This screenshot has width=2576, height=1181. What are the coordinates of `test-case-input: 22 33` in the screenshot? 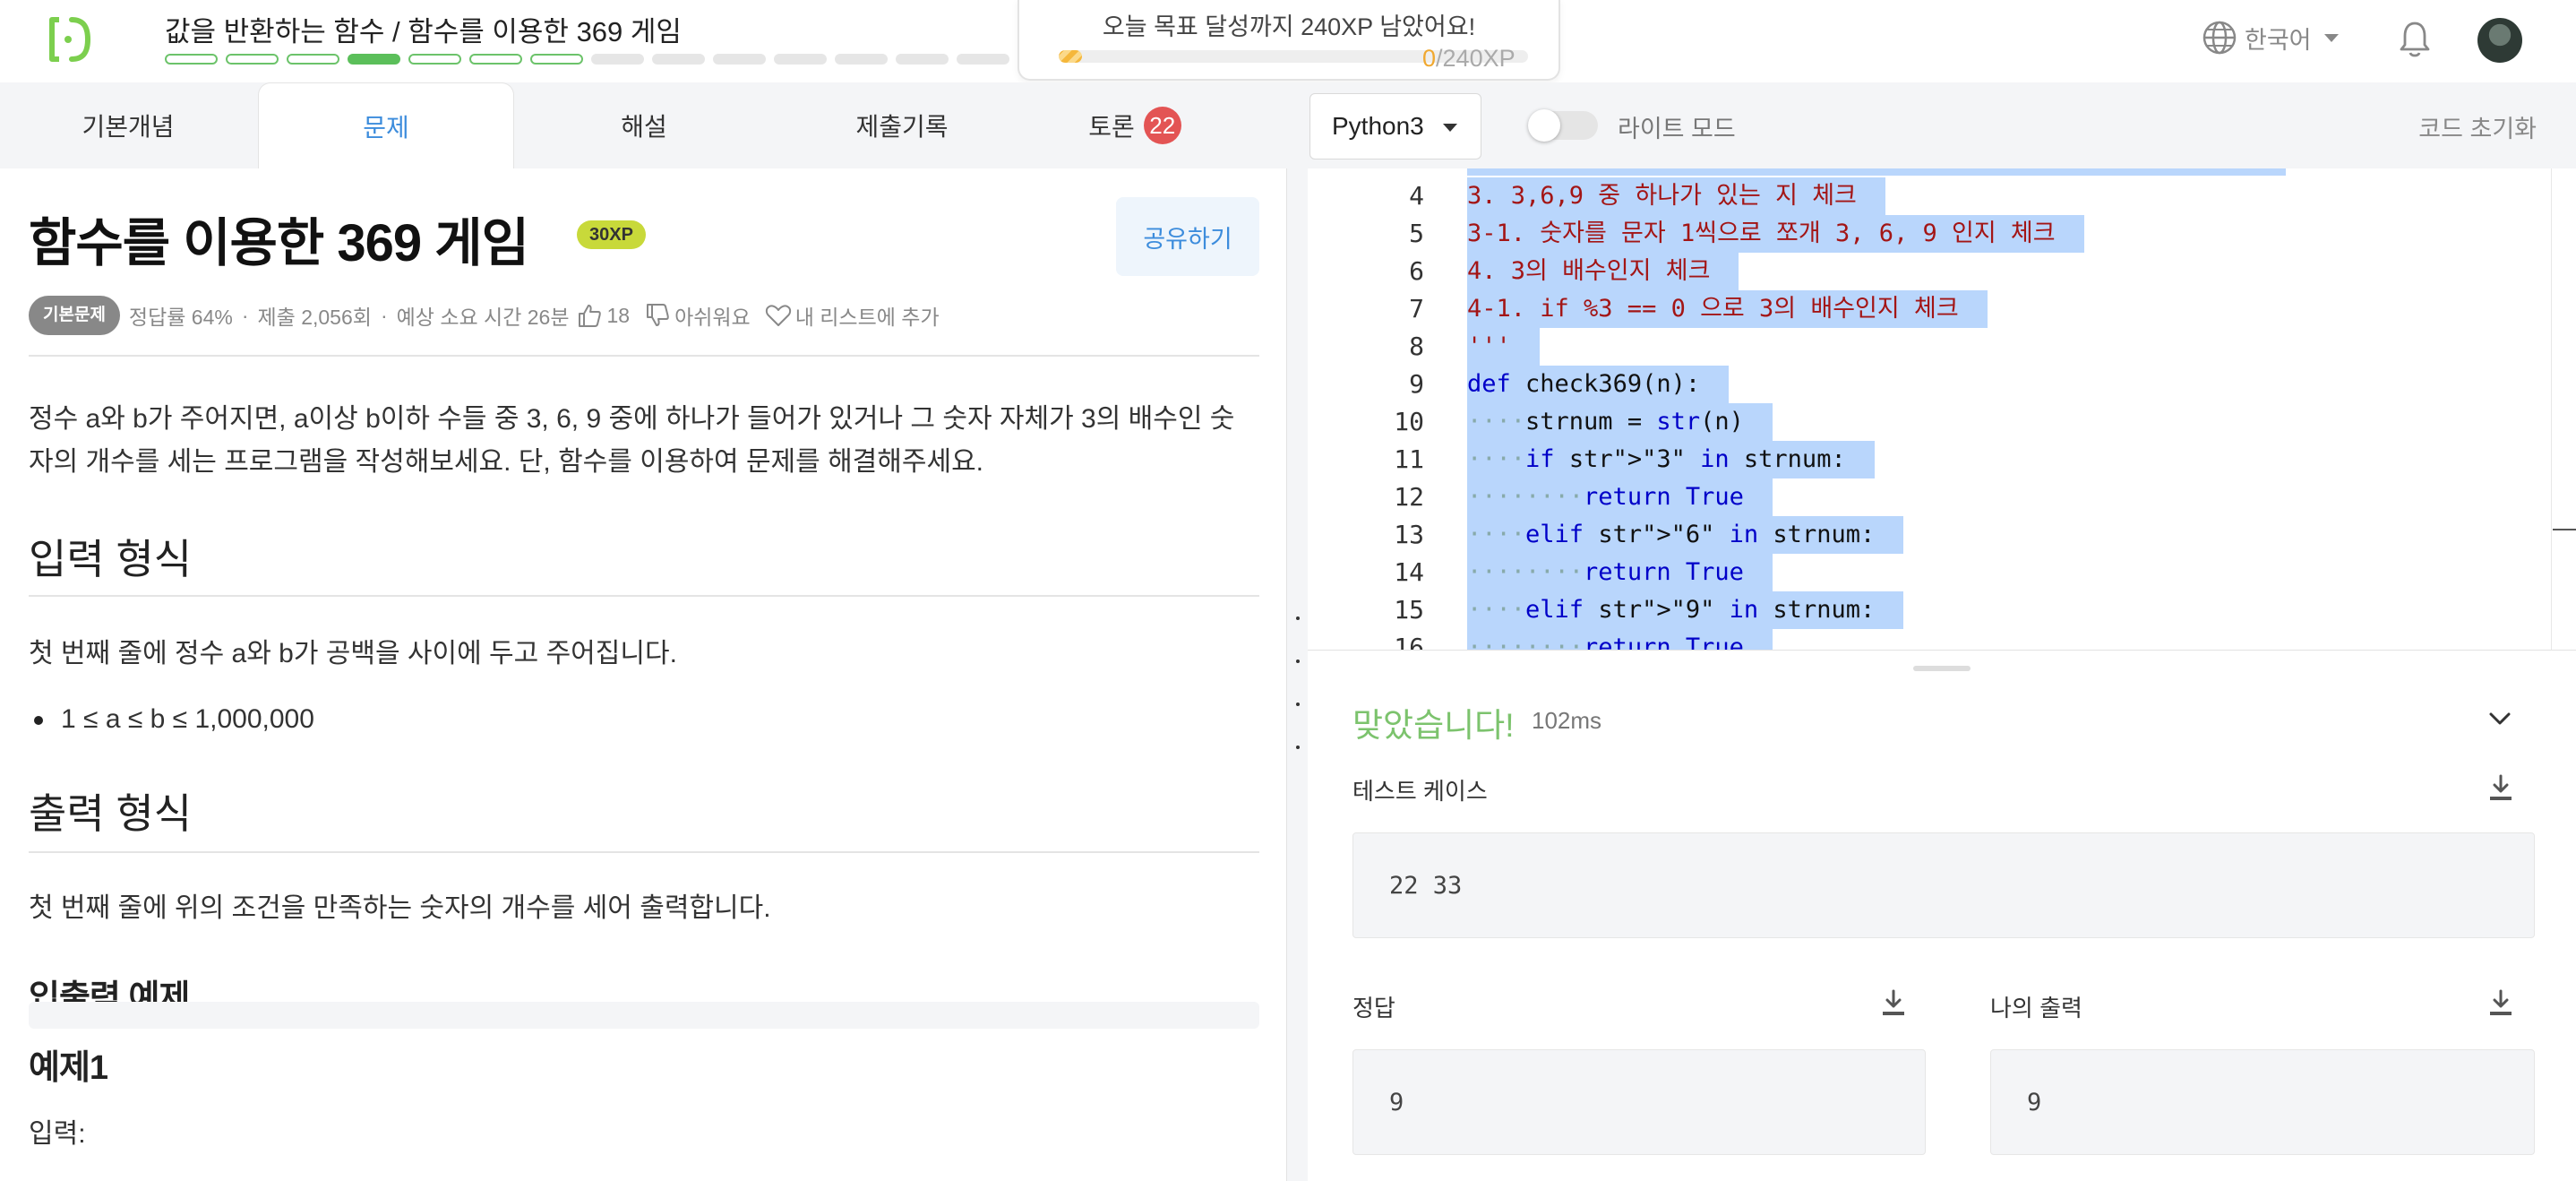 It's located at (1943, 885).